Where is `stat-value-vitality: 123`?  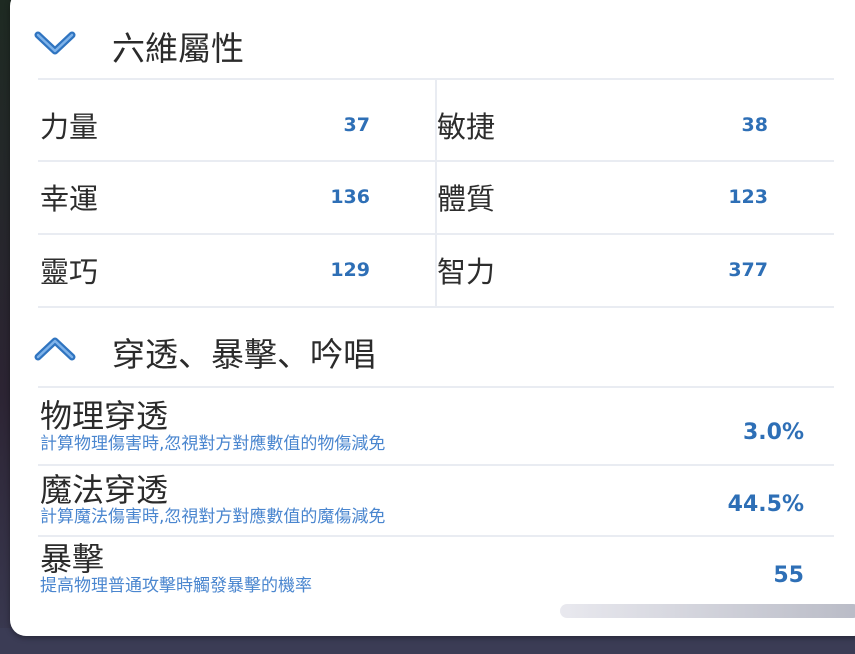 stat-value-vitality: 123 is located at coordinates (748, 197).